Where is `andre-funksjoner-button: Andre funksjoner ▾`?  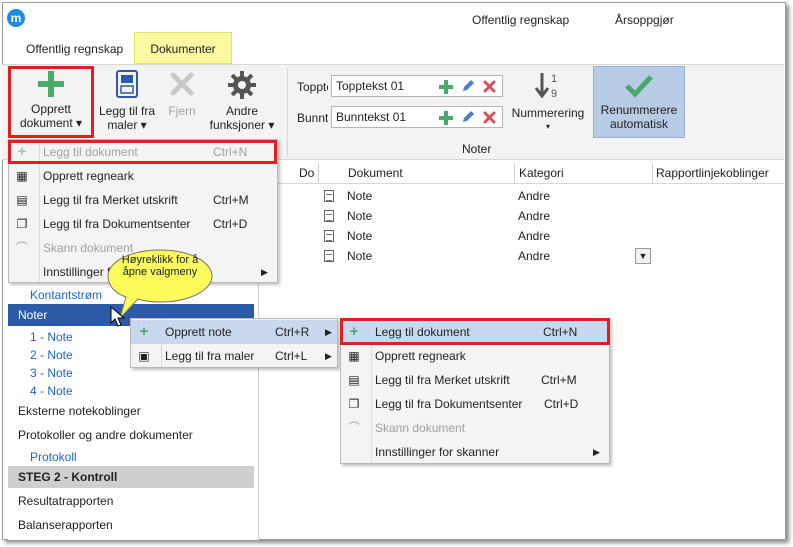 andre-funksjoner-button: Andre funksjoner ▾ is located at coordinates (242, 102).